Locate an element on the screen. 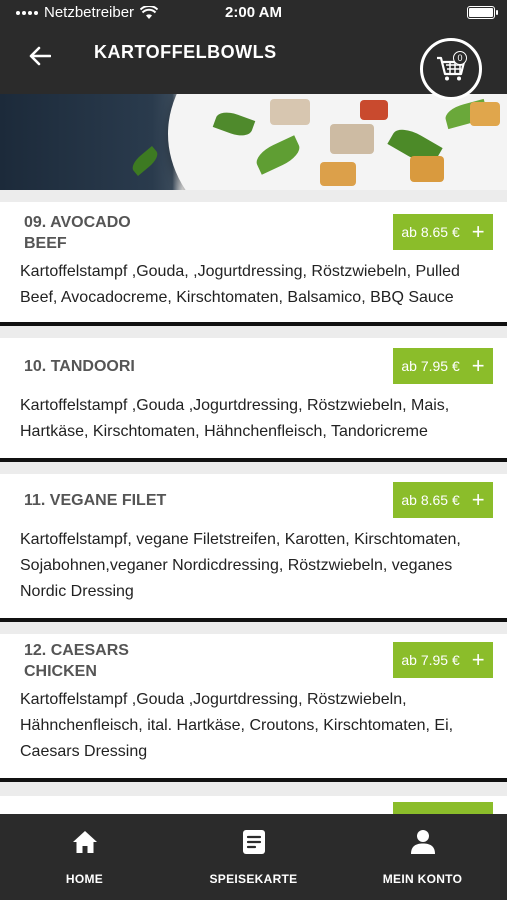  battery-level is located at coordinates (481, 12).